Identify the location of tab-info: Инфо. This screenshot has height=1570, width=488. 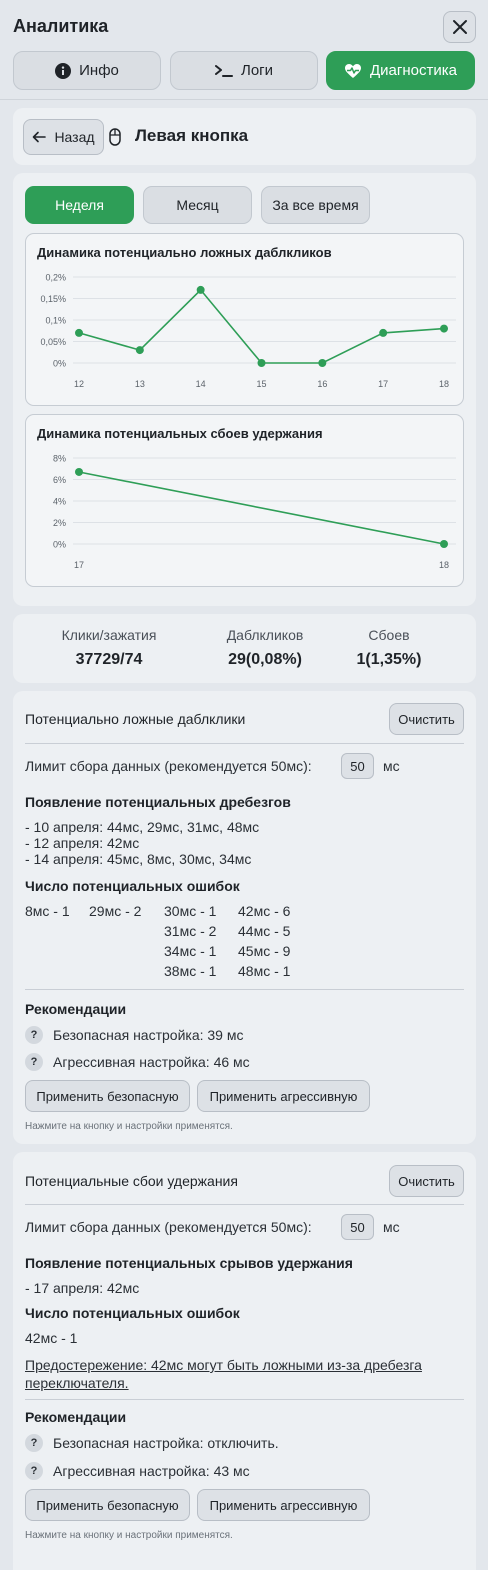
(87, 70).